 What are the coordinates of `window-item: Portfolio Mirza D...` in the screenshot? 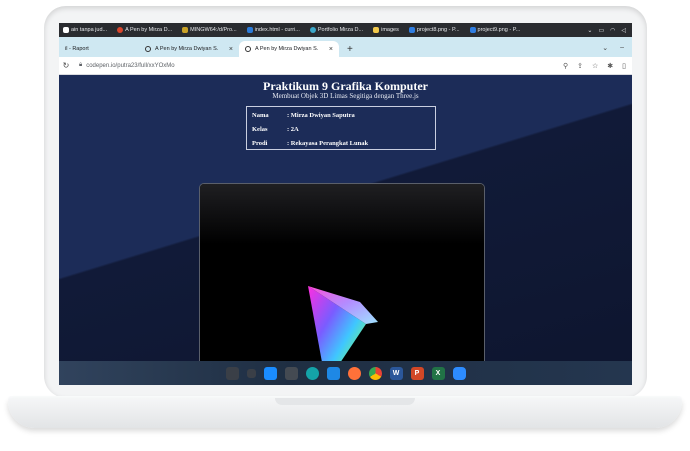 It's located at (337, 30).